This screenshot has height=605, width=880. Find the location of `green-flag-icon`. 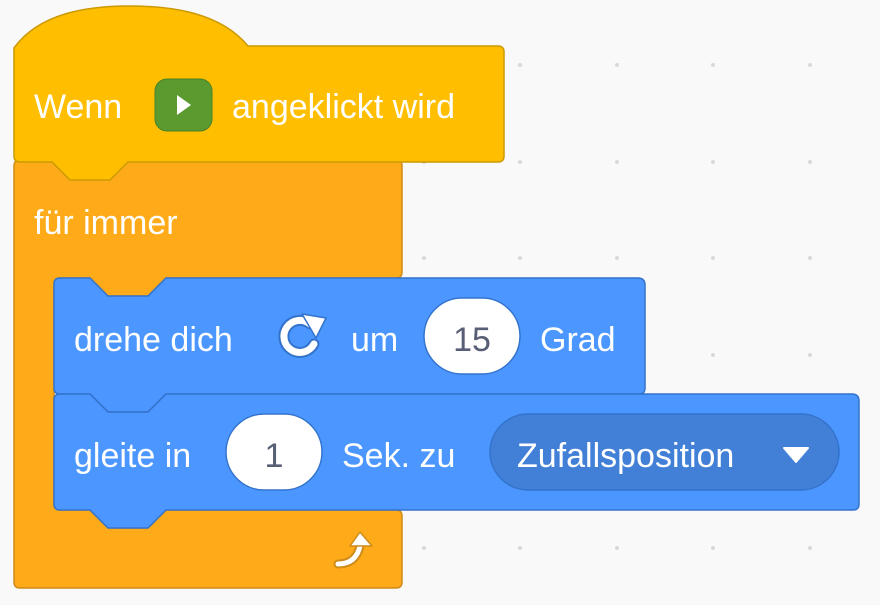

green-flag-icon is located at coordinates (183, 105).